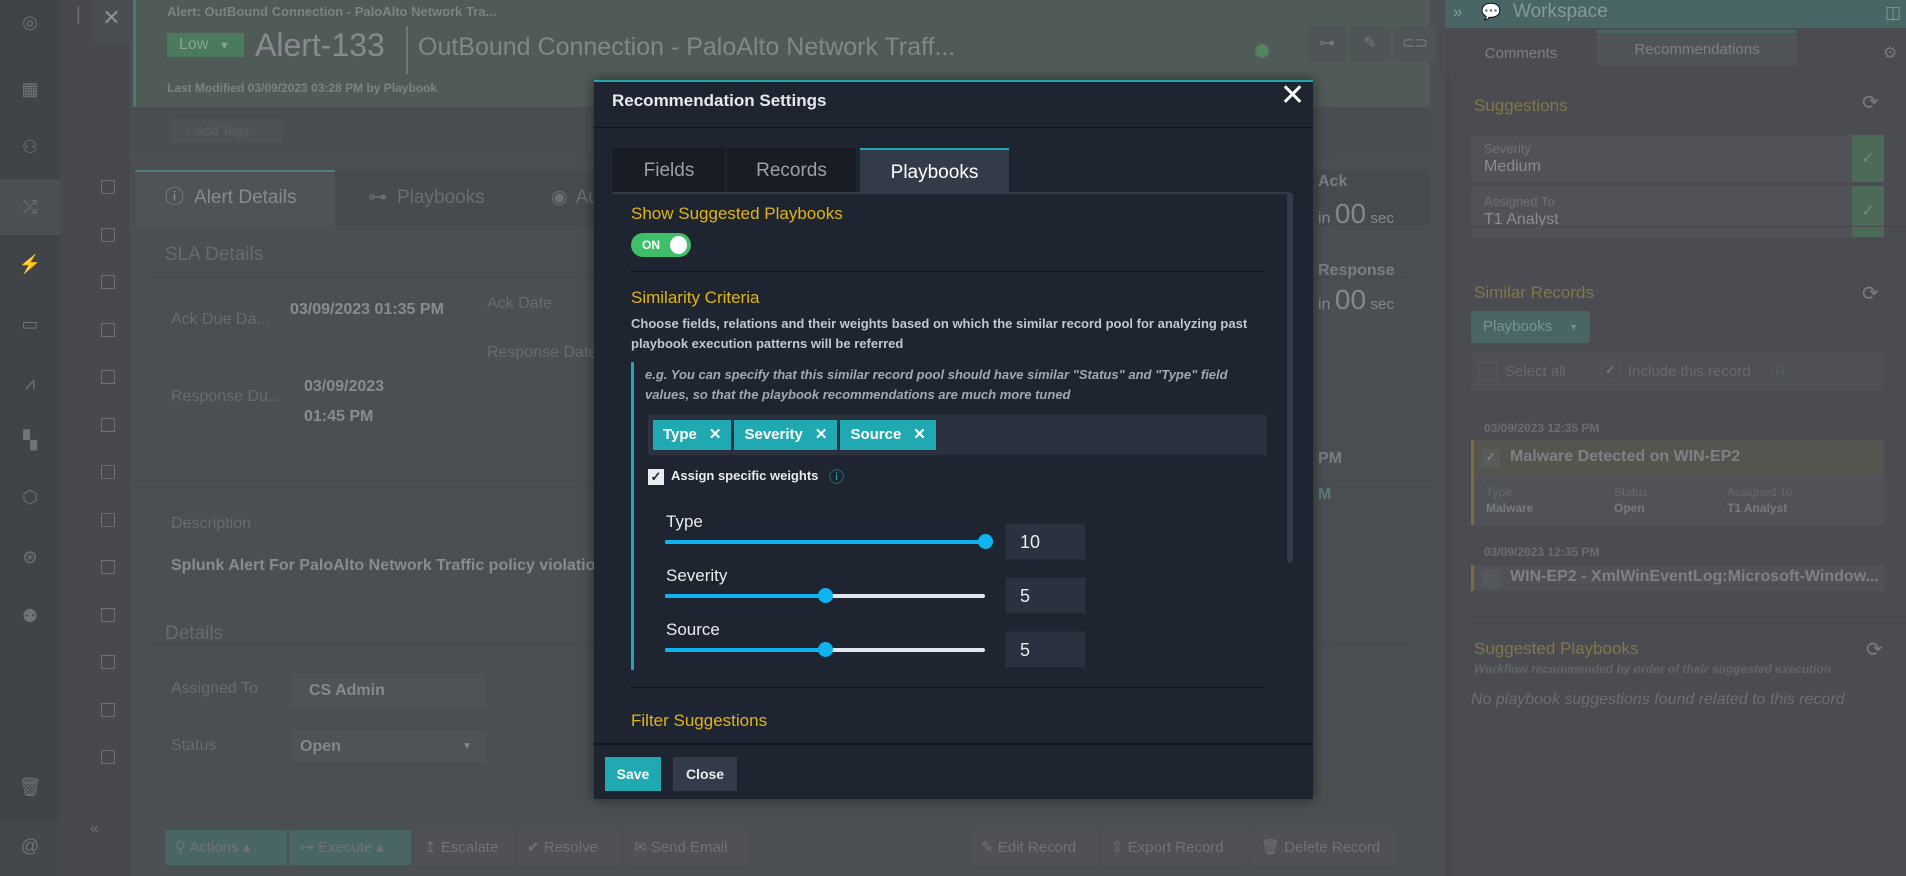  What do you see at coordinates (30, 846) in the screenshot?
I see `at-icon: @` at bounding box center [30, 846].